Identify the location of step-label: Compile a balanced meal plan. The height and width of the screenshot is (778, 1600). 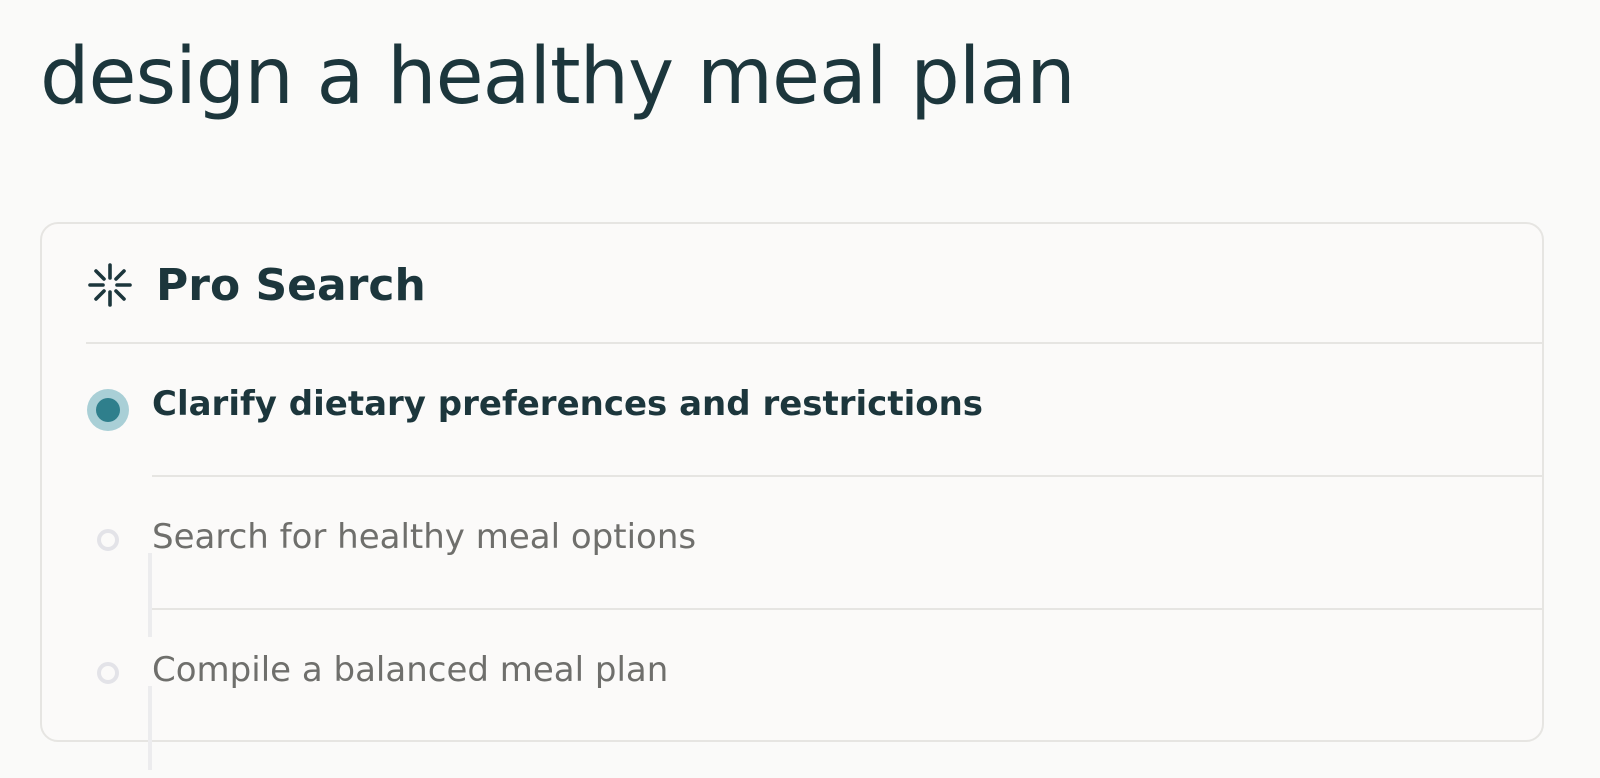
(410, 670).